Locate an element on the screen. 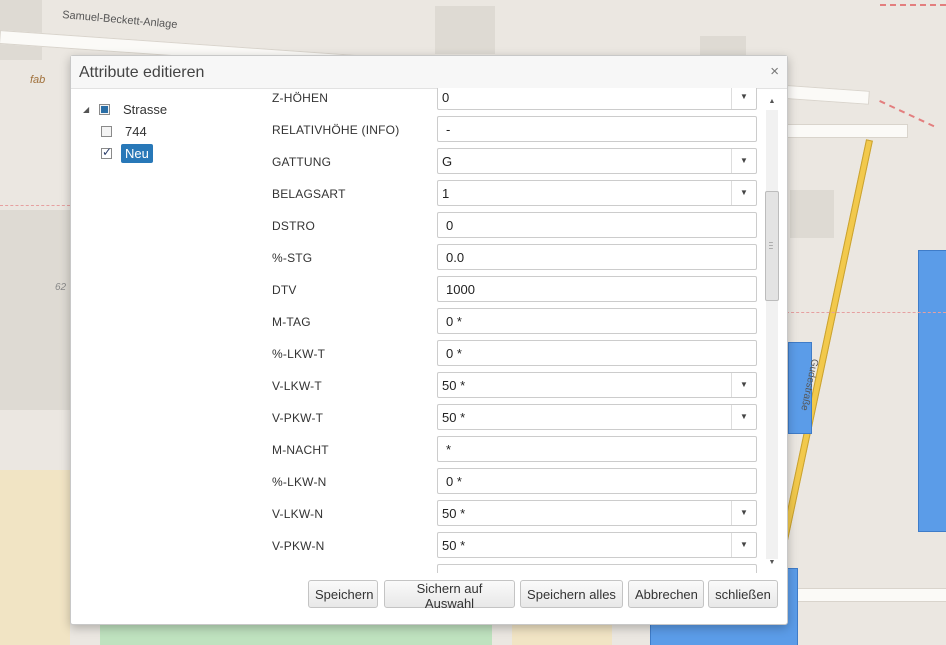  dialog-title: Attribute editieren is located at coordinates (142, 72).